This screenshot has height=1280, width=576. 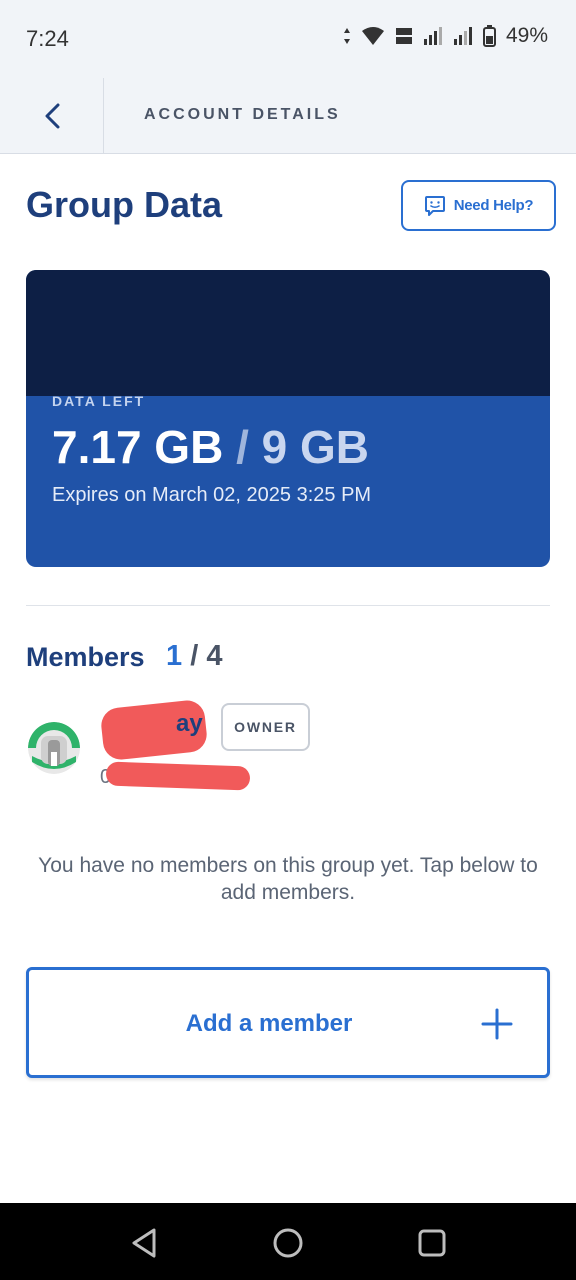 I want to click on status-bar: 7:24 49%, so click(x=288, y=39).